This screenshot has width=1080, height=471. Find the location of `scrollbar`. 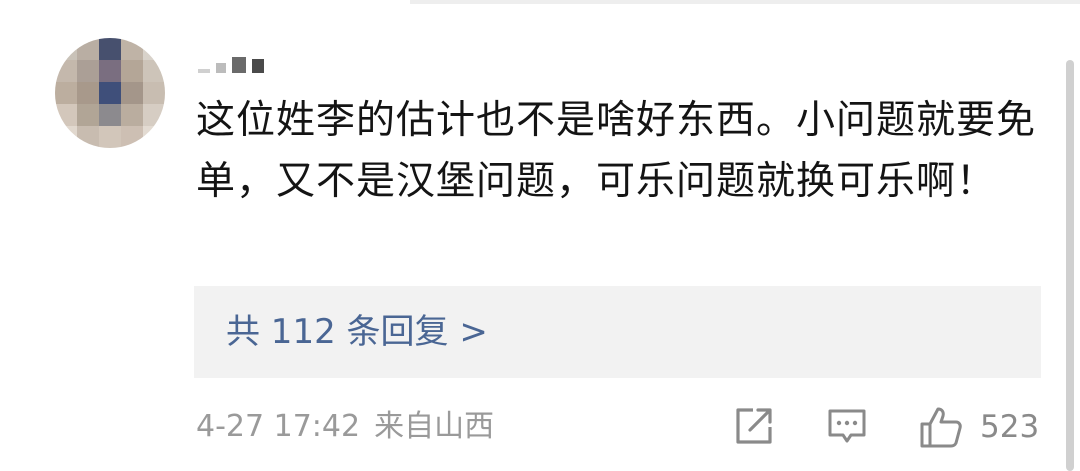

scrollbar is located at coordinates (1070, 265).